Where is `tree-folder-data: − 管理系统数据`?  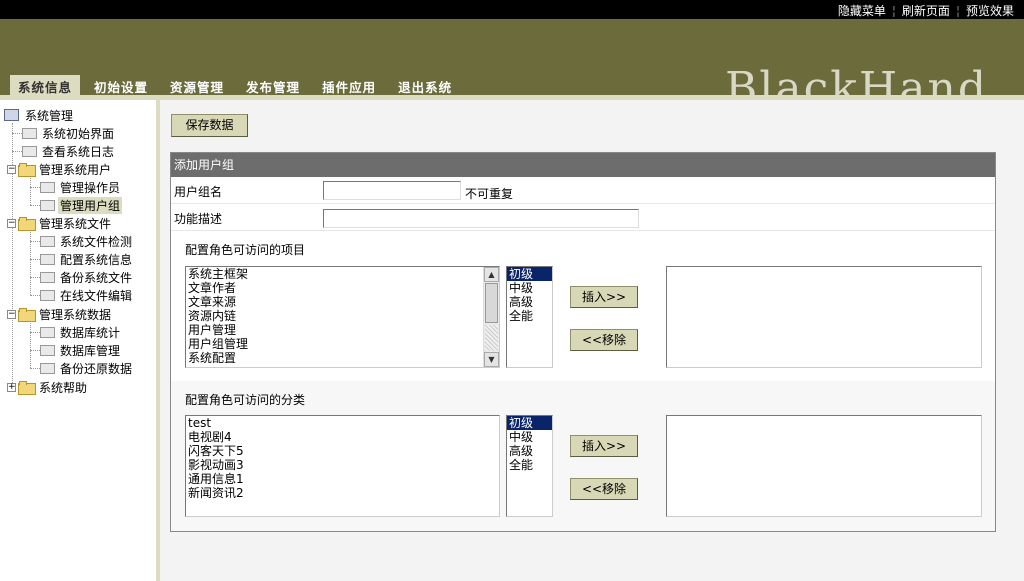
tree-folder-data: − 管理系统数据 is located at coordinates (60, 314).